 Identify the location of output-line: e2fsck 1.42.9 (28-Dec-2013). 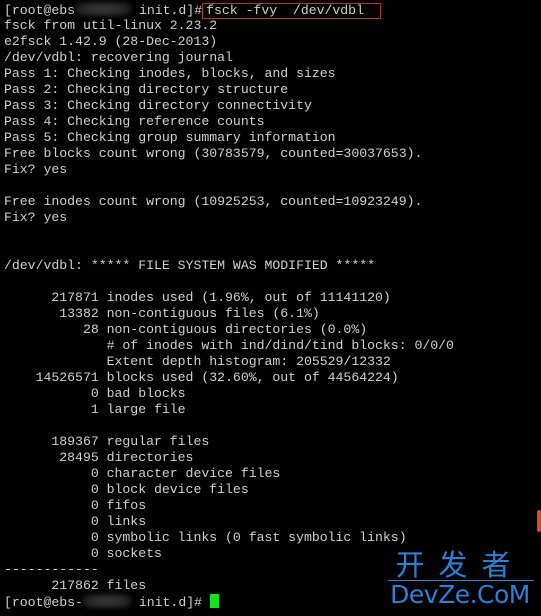
(111, 41).